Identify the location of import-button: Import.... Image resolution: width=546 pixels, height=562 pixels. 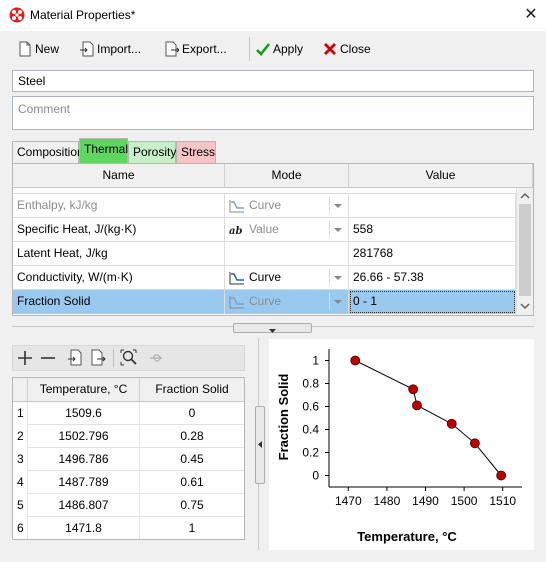
(110, 49).